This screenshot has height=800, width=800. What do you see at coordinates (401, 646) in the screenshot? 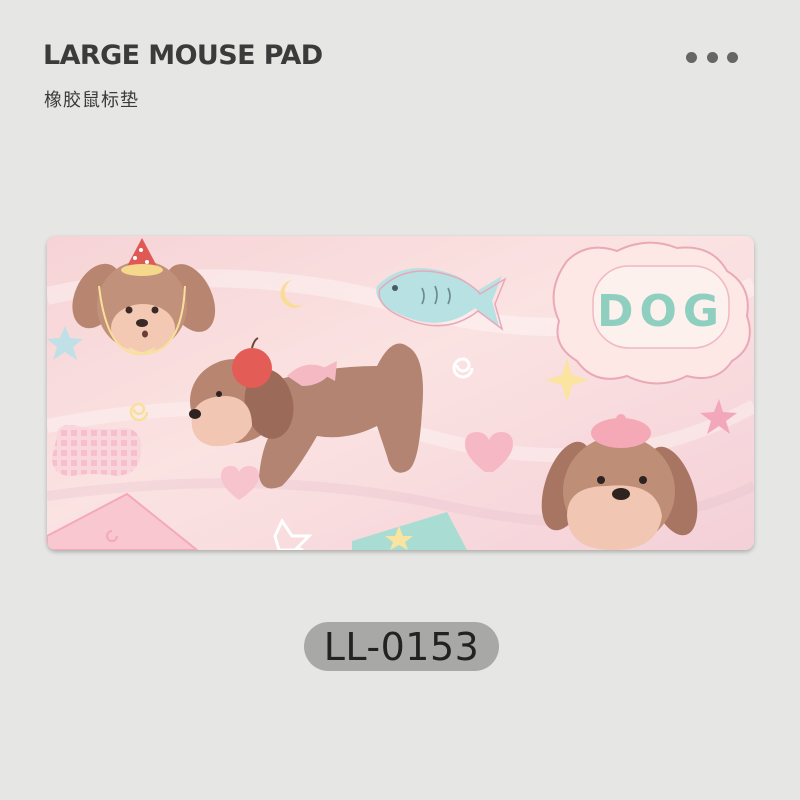
I see `product-sku-badge: LL-0153` at bounding box center [401, 646].